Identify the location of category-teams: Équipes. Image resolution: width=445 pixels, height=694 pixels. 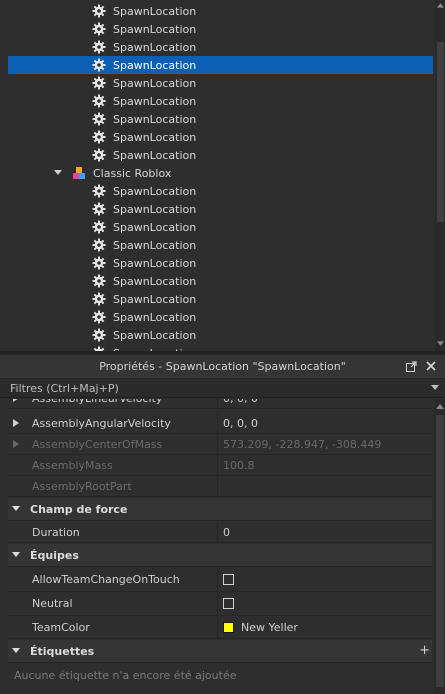
(220, 555).